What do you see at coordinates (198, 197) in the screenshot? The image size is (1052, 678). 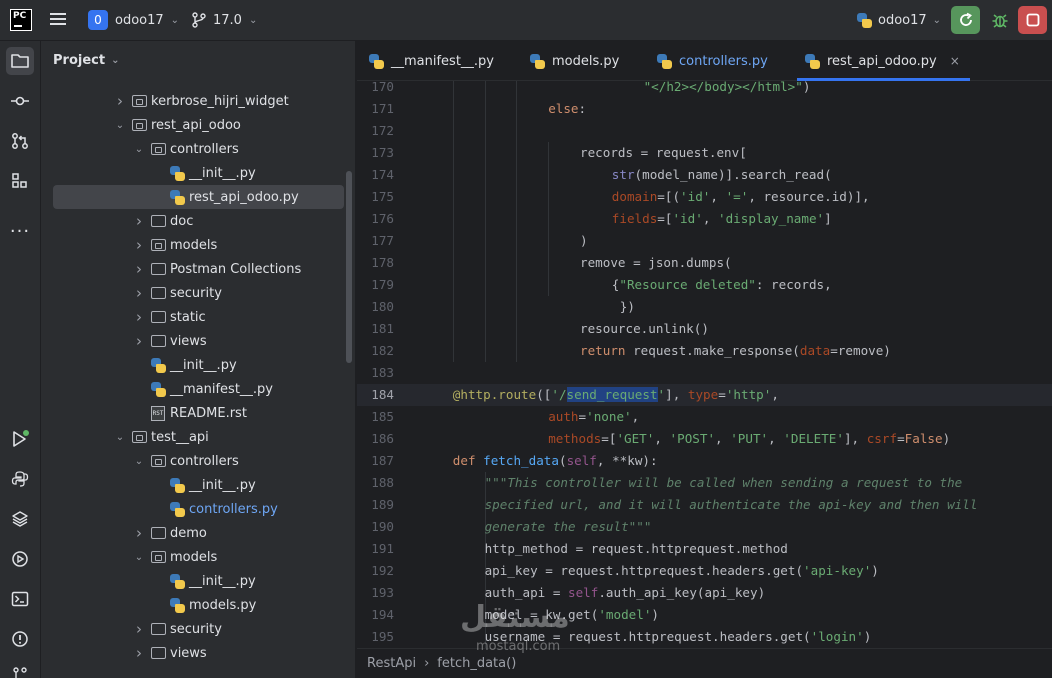 I see `tree-file-row: rest_api_odoo.py` at bounding box center [198, 197].